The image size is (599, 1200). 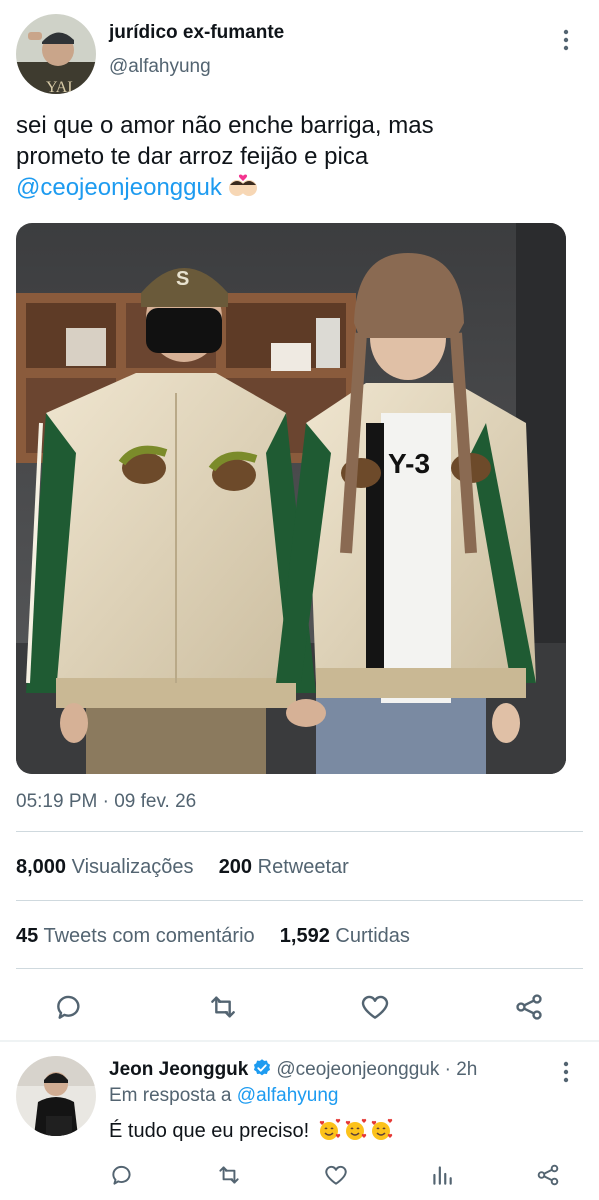 What do you see at coordinates (209, 1131) in the screenshot?
I see `reply-text-body: É tudo que eu preciso!` at bounding box center [209, 1131].